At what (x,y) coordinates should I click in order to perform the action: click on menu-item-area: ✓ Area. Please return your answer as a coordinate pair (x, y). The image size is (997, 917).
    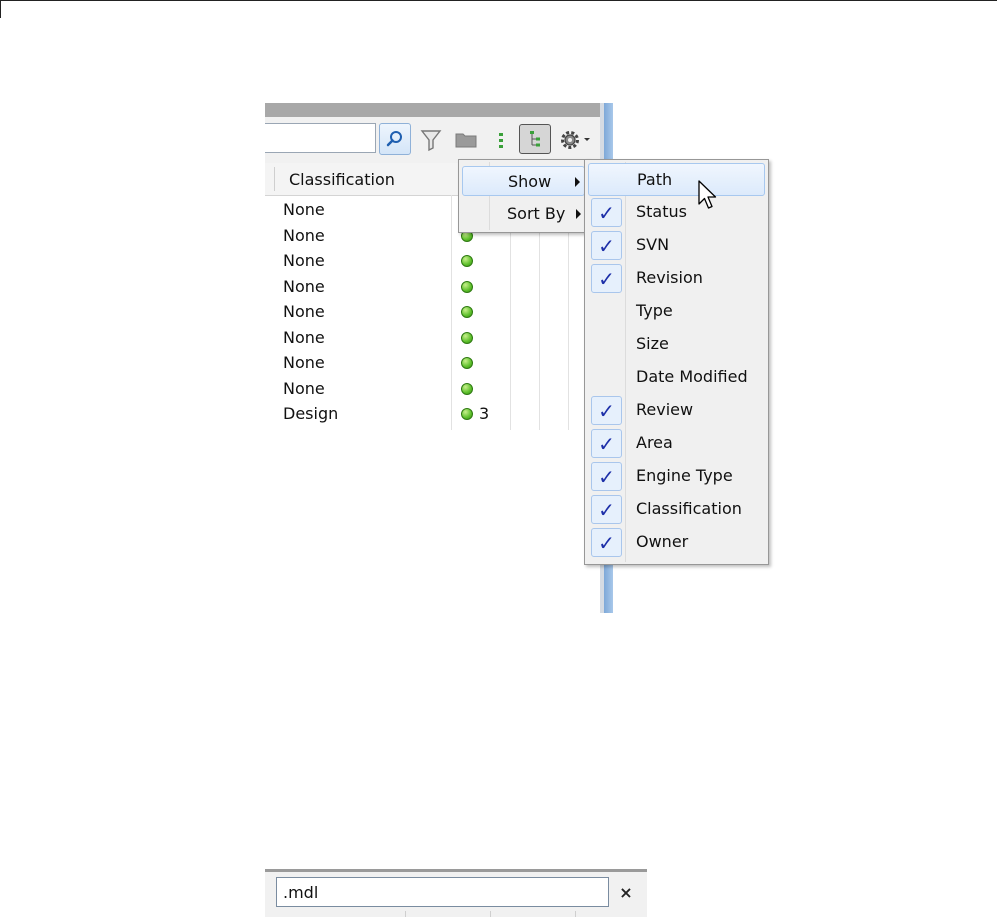
    Looking at the image, I should click on (676, 443).